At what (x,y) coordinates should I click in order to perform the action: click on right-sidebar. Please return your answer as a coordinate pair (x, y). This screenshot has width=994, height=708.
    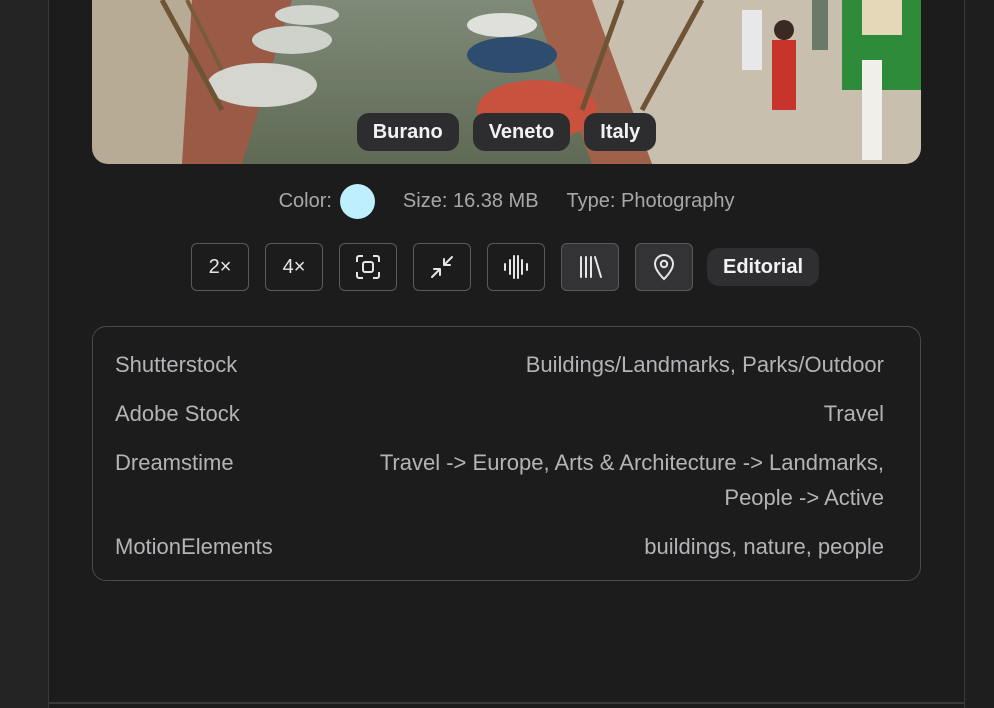
    Looking at the image, I should click on (979, 354).